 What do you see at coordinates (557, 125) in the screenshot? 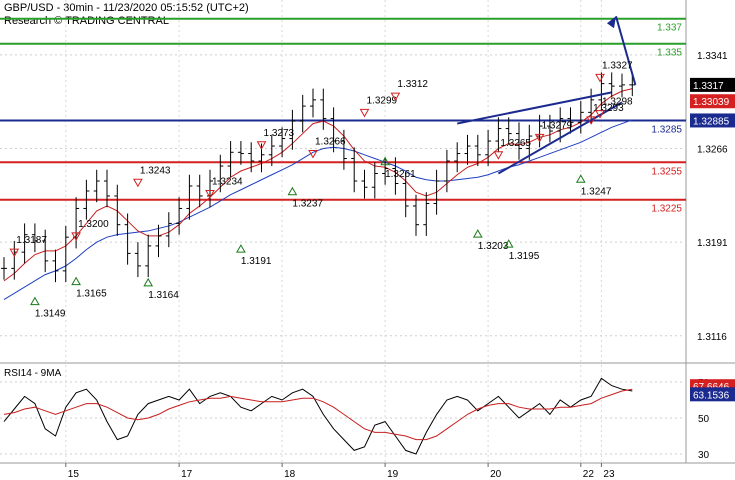
I see `pivot-high-label: 1.3279` at bounding box center [557, 125].